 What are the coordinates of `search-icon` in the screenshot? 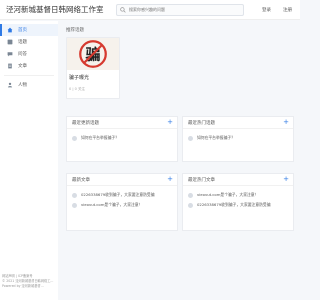 It's located at (123, 9).